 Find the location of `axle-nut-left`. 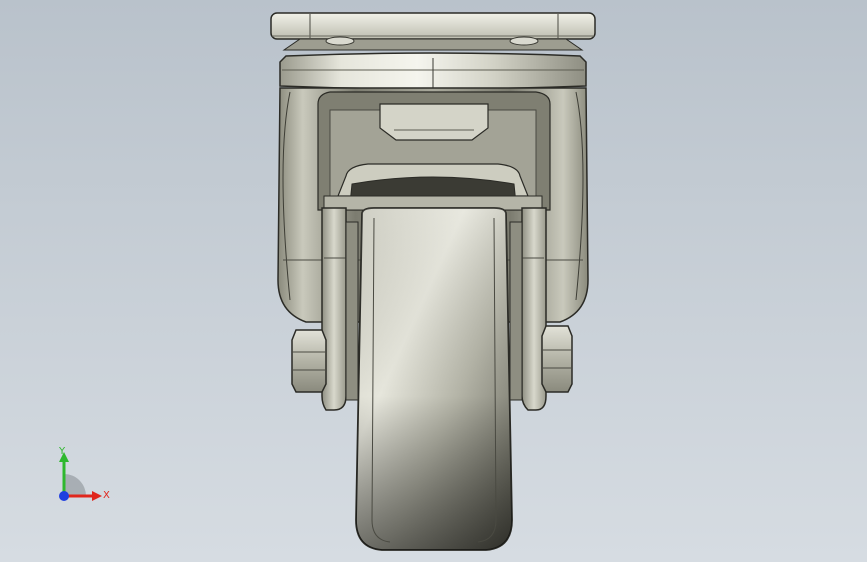

axle-nut-left is located at coordinates (309, 361).